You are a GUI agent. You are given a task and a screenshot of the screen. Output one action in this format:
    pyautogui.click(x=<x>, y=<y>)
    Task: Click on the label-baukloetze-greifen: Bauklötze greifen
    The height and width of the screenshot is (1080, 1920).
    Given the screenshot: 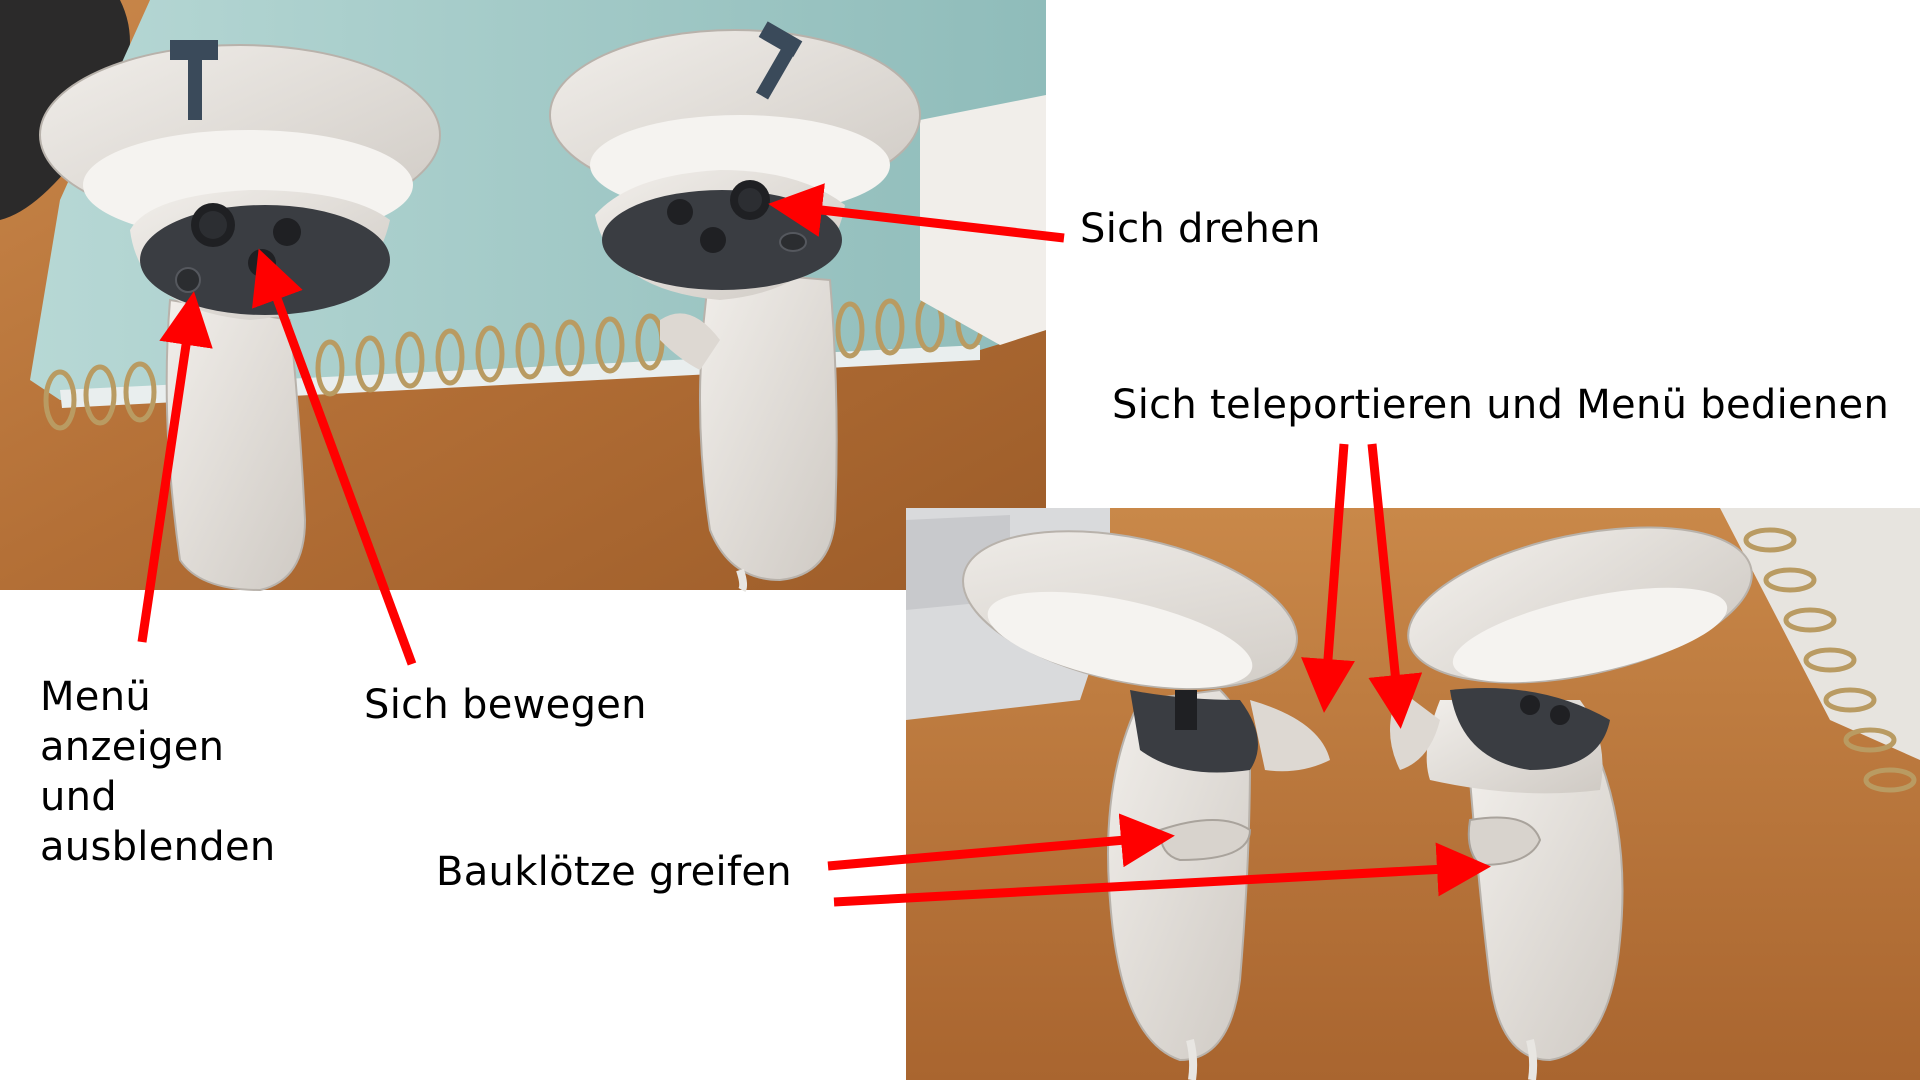 What is the action you would take?
    pyautogui.click(x=614, y=872)
    